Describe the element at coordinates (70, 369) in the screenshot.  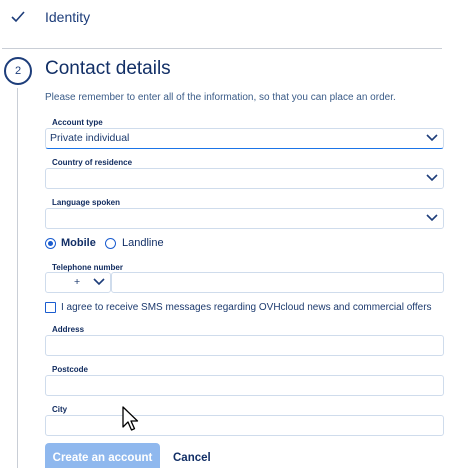
I see `postcode-label: Postcode` at that location.